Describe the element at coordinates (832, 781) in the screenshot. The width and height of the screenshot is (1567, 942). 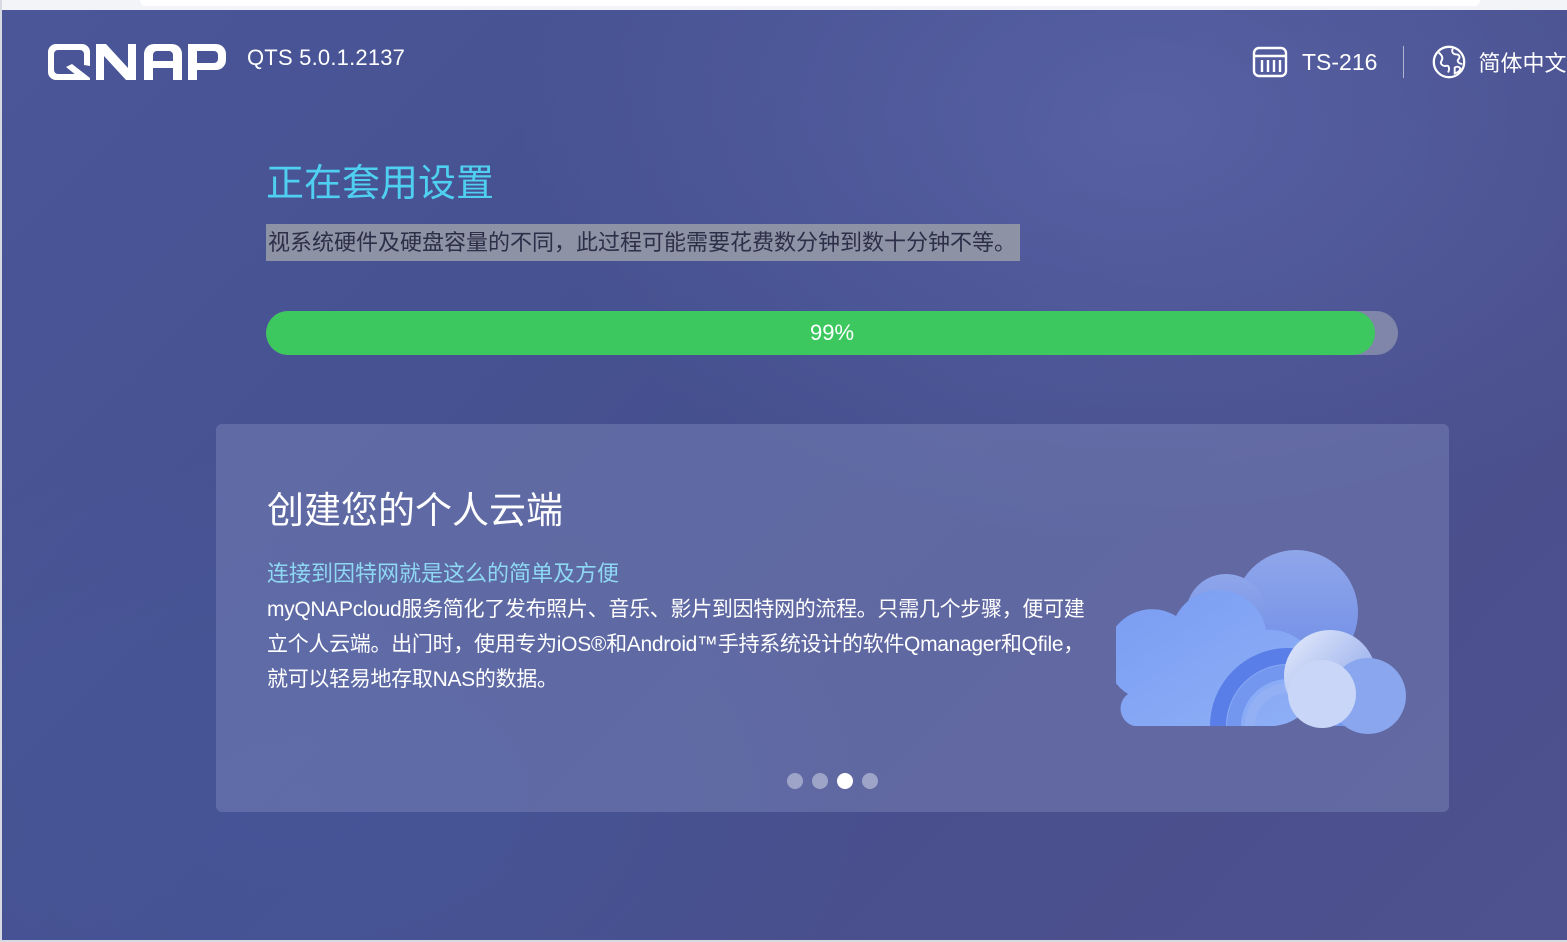
I see `carousel-dots` at that location.